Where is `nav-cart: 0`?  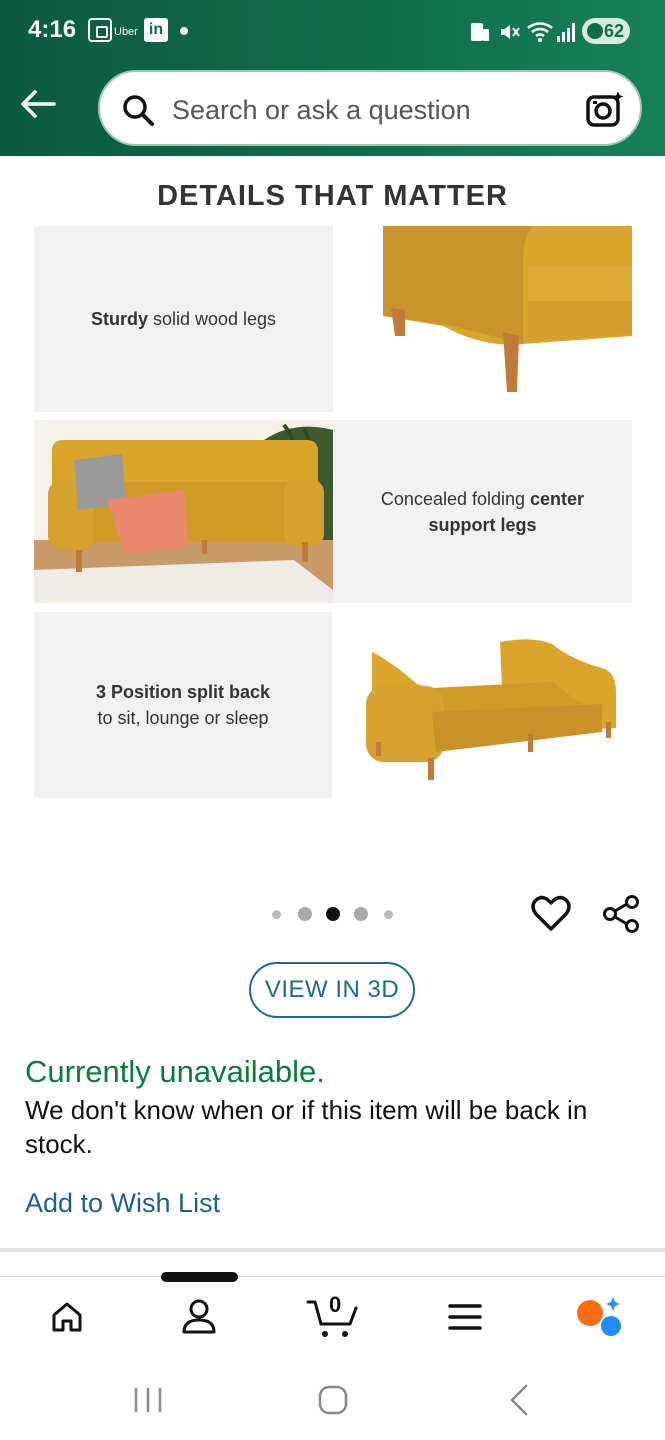
nav-cart: 0 is located at coordinates (334, 1317).